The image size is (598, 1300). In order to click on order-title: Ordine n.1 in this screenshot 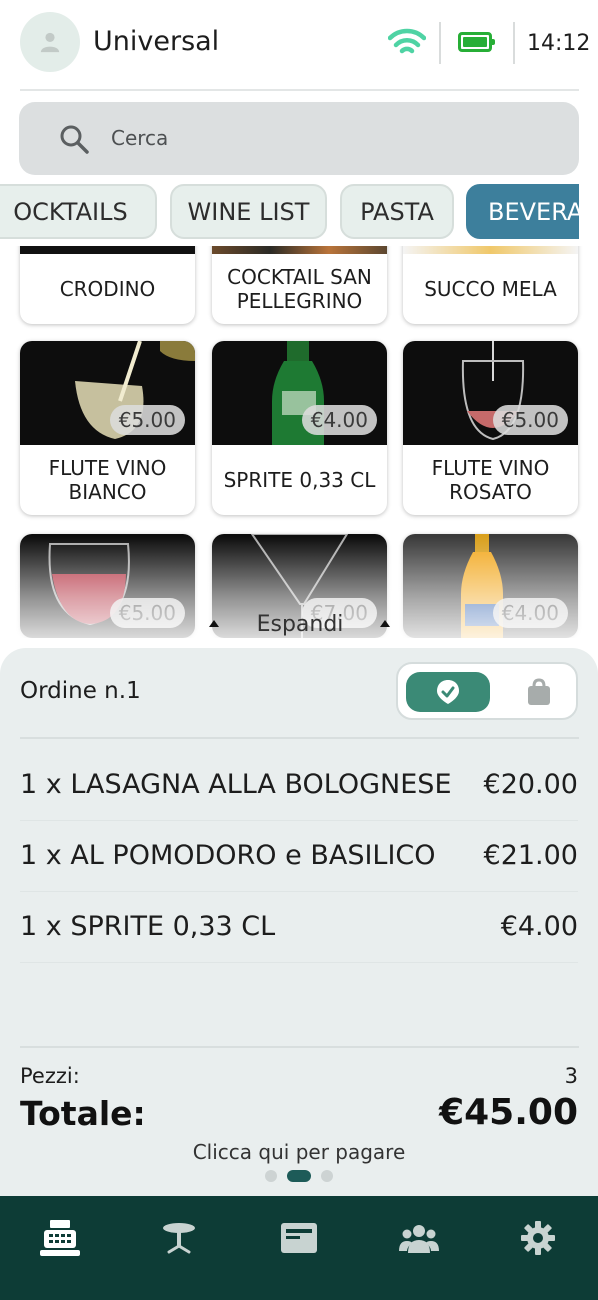, I will do `click(80, 691)`.